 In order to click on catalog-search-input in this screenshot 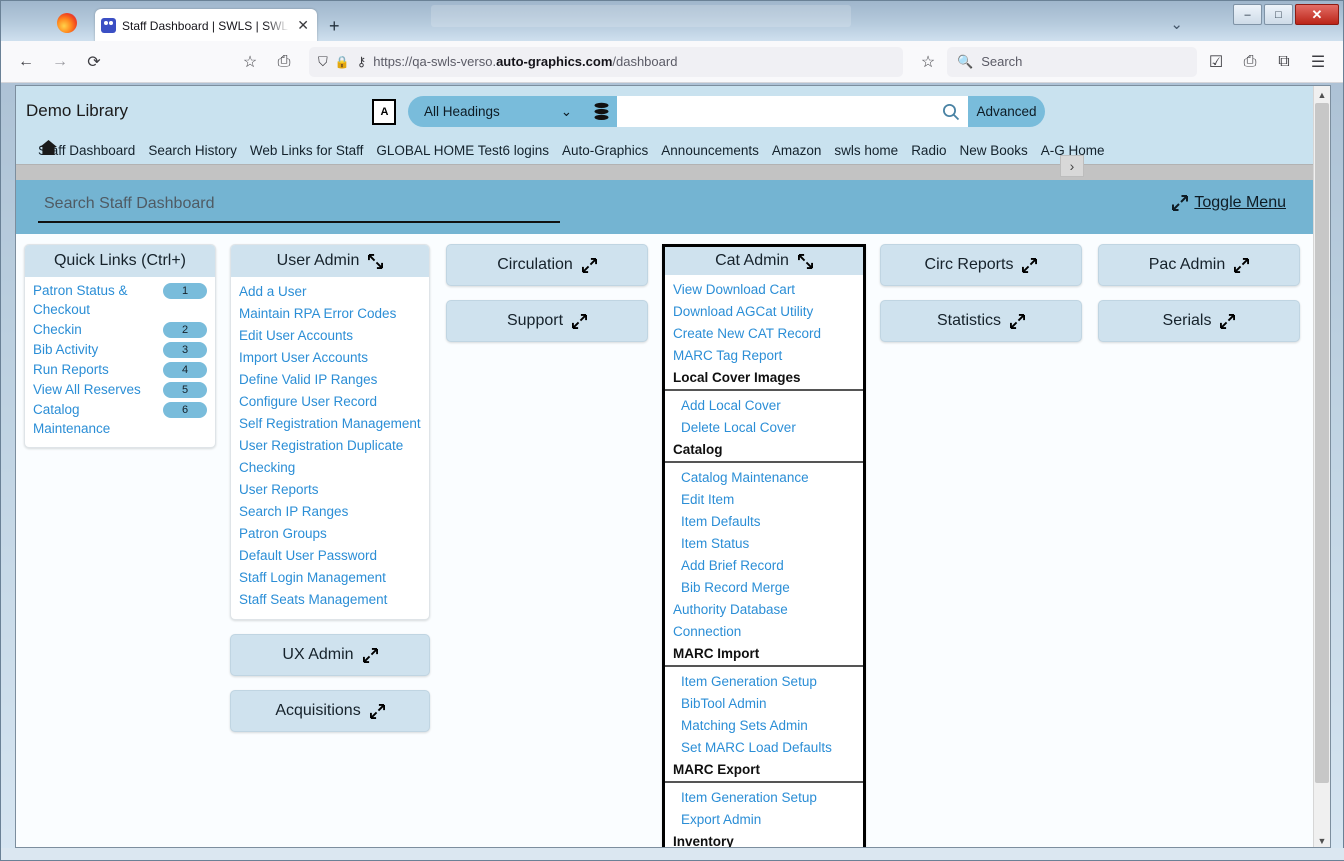, I will do `click(775, 111)`.